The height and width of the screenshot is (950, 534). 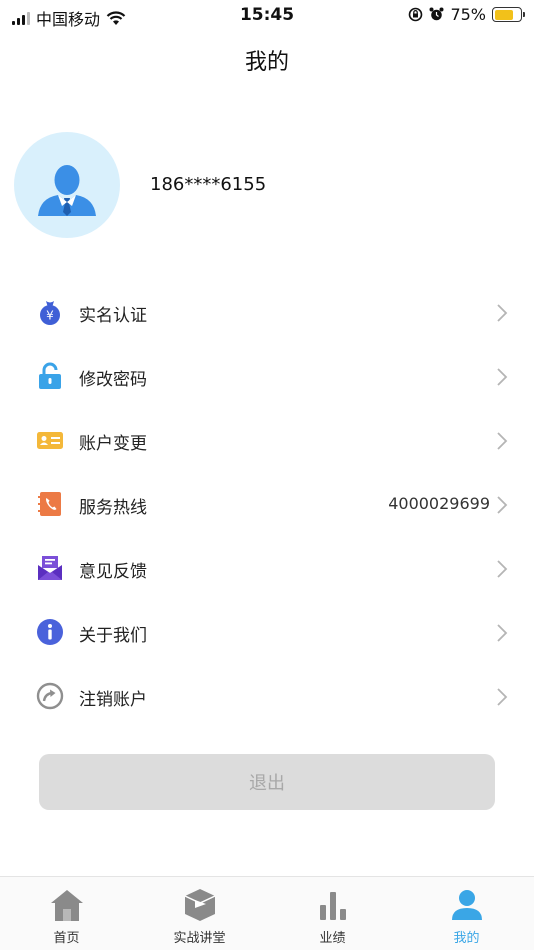 I want to click on rotation-lock-icon, so click(x=416, y=14).